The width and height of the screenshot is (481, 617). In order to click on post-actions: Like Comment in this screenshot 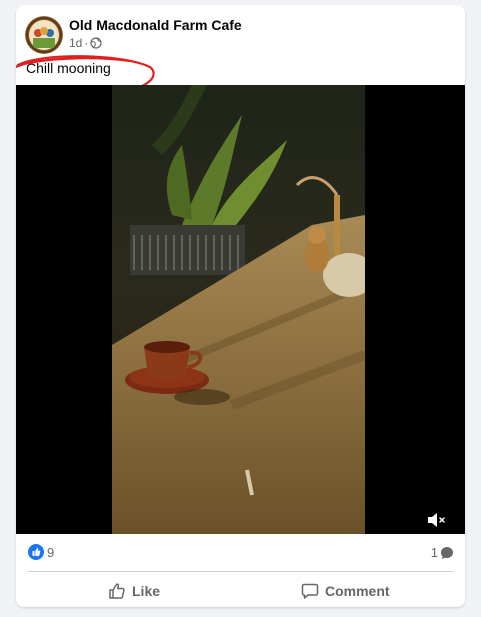, I will do `click(240, 591)`.